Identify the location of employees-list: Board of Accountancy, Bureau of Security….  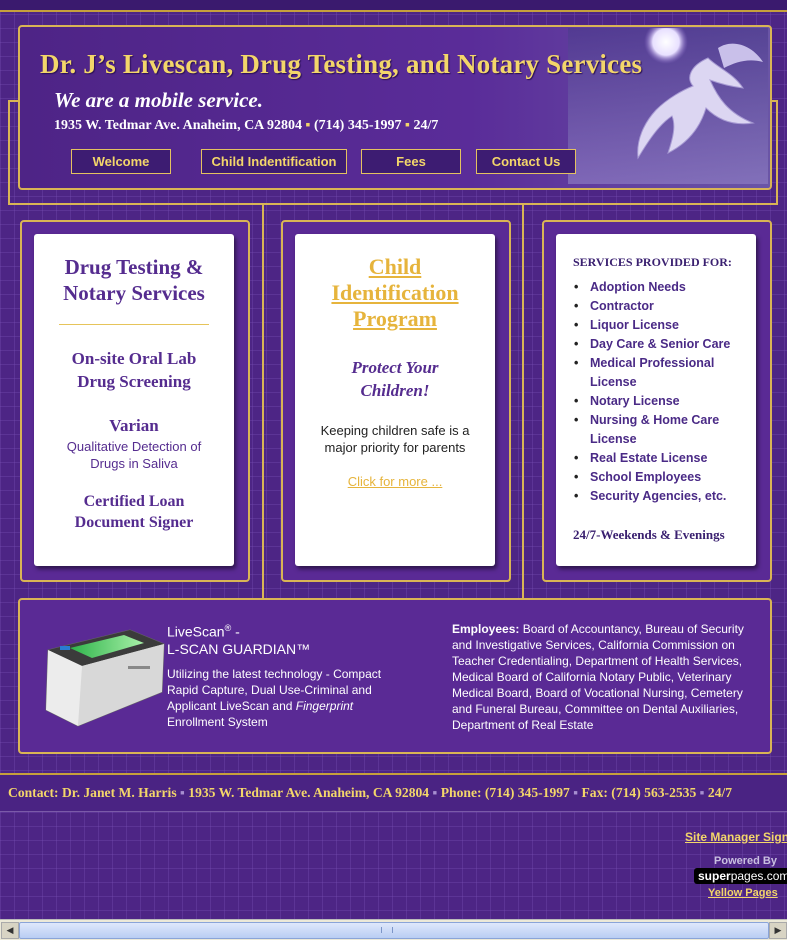
(598, 677).